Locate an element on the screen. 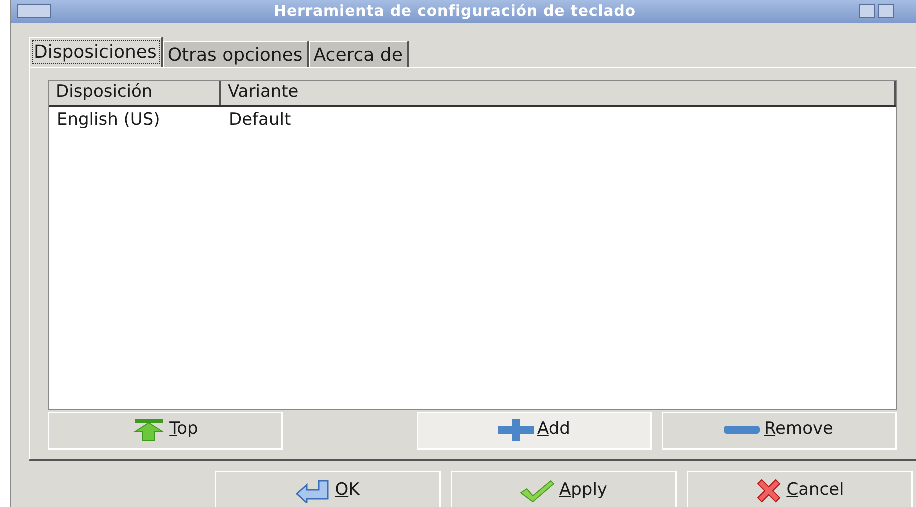 The width and height of the screenshot is (916, 507). ok-button: OK is located at coordinates (328, 488).